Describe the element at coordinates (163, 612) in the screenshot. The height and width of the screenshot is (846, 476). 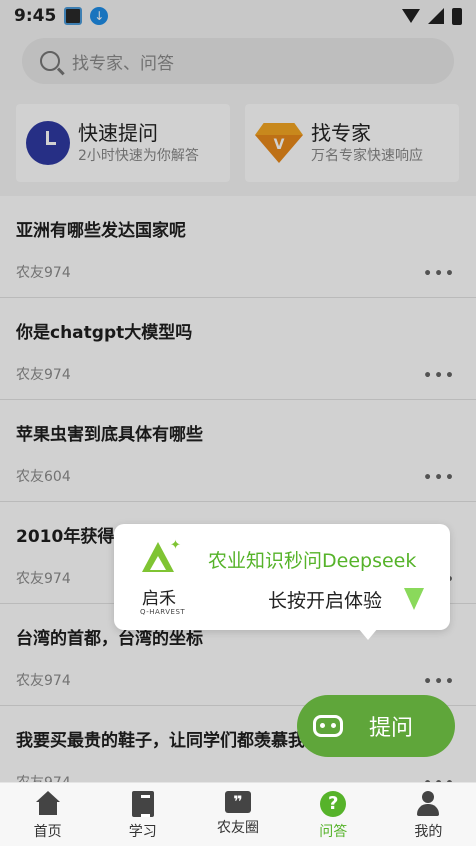
I see `brand-subtitle: Q-HARVEST` at that location.